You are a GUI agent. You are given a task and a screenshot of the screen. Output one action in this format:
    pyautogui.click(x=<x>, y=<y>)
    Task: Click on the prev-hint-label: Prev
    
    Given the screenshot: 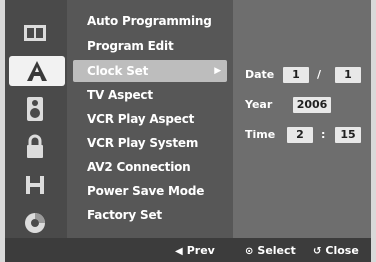 What is the action you would take?
    pyautogui.click(x=200, y=250)
    